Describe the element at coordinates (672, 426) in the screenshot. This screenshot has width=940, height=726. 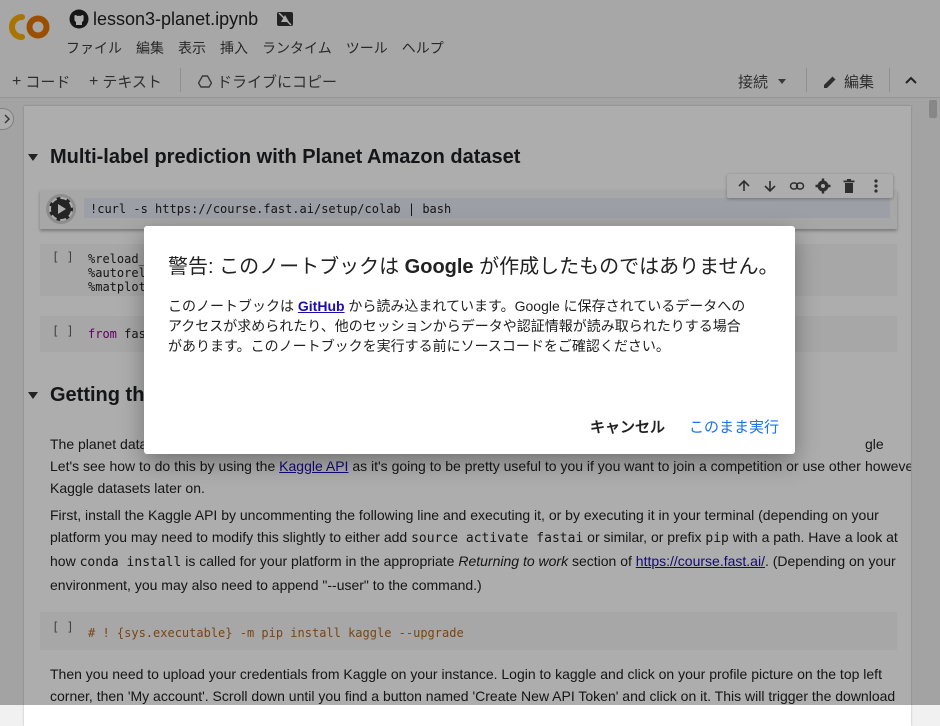
I see `dialog-actions: キャンセル このまま実行` at that location.